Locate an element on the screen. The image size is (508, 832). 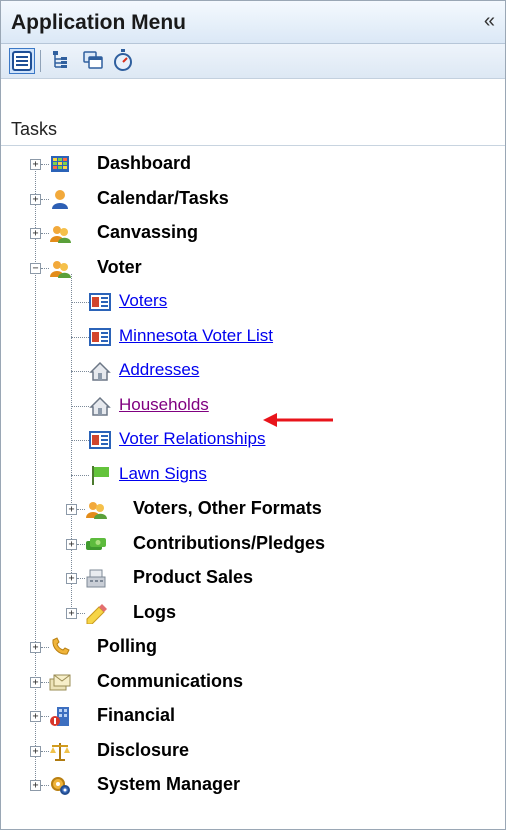
tree-item-canvassing: + Canvassing is located at coordinates (241, 233).